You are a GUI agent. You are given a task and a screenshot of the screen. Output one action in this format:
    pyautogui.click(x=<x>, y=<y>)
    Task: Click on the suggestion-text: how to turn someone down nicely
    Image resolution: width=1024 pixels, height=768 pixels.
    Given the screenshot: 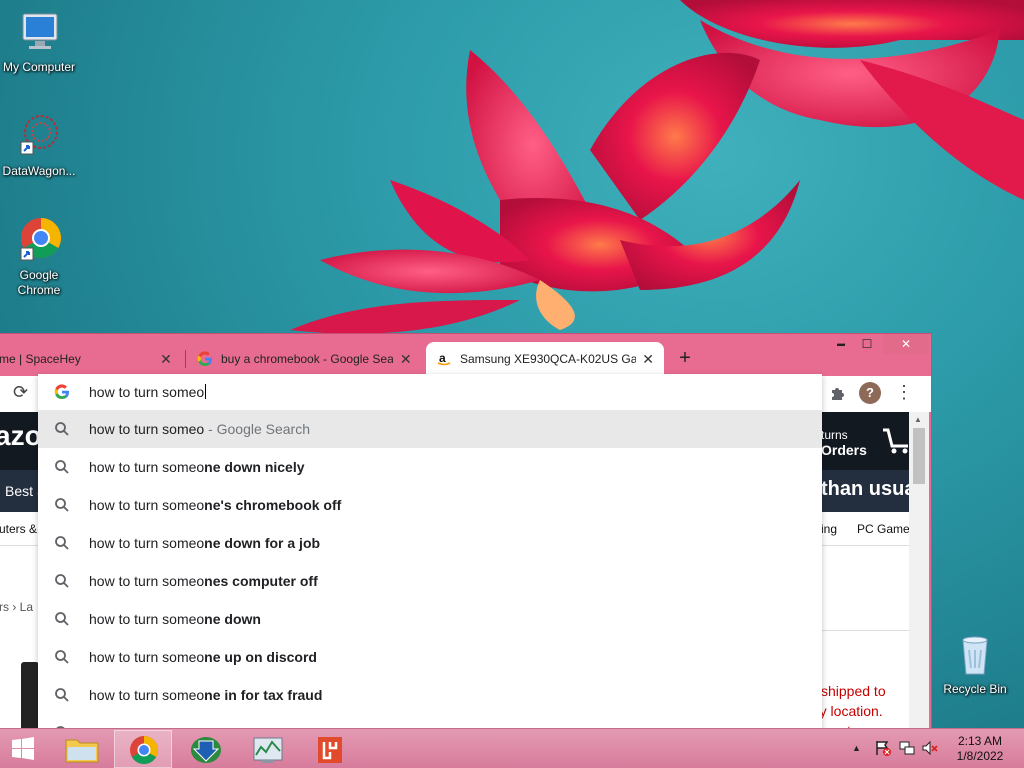 What is the action you would take?
    pyautogui.click(x=197, y=467)
    